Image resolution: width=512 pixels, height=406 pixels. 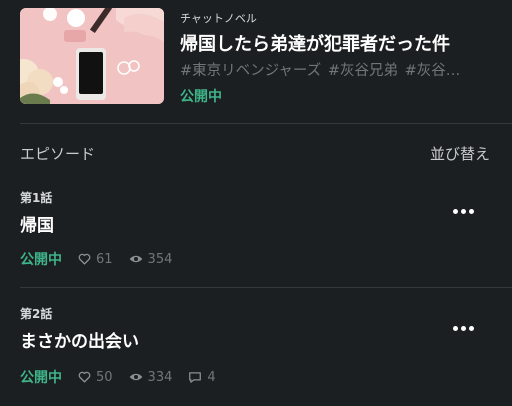 I want to click on views-stat: 354, so click(x=151, y=259).